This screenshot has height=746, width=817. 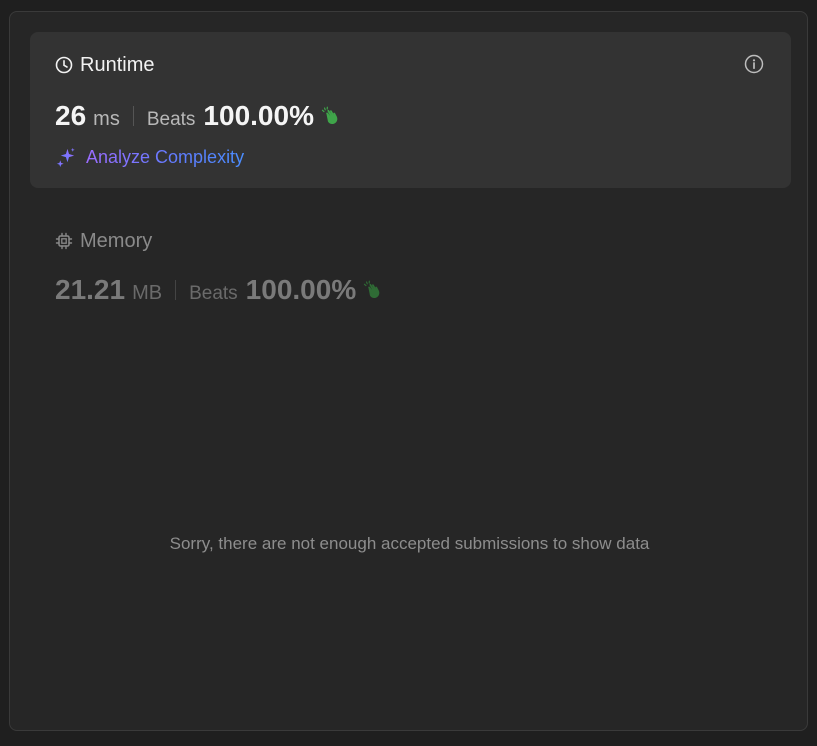 I want to click on memory-value: 21.21, so click(x=90, y=289).